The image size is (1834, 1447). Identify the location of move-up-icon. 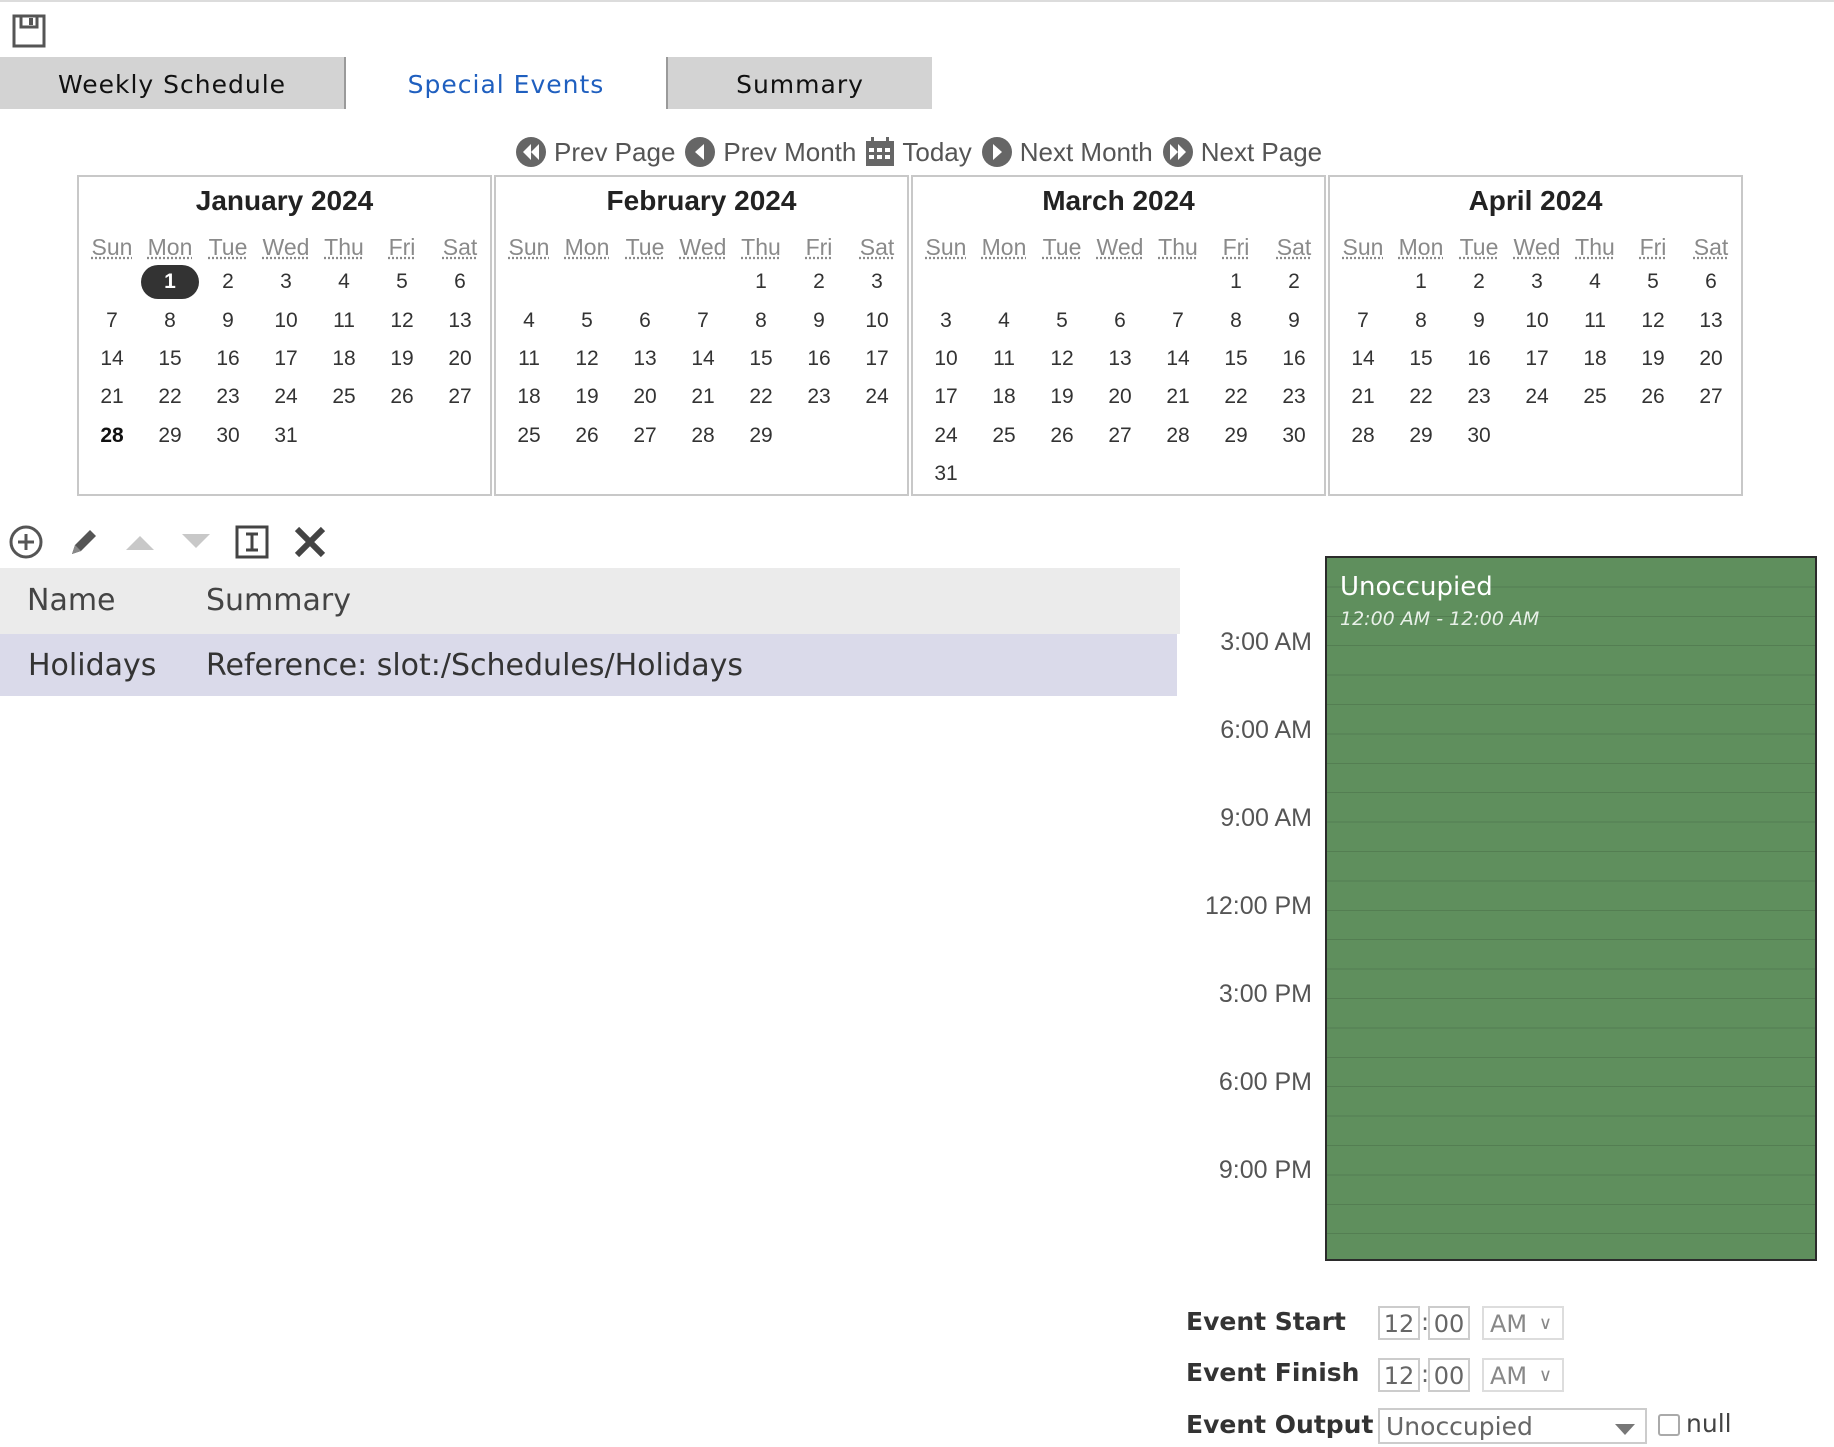
(140, 542).